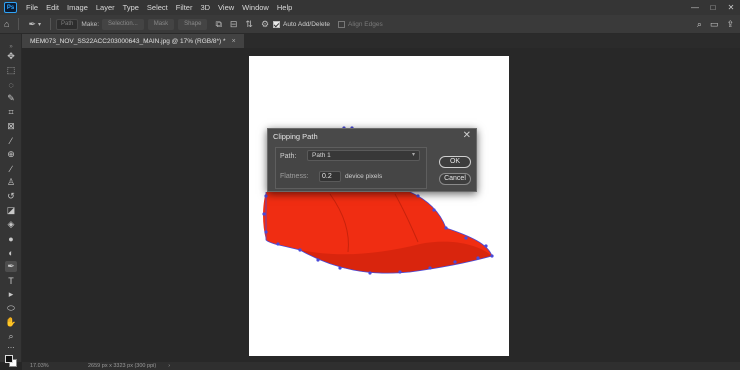 The image size is (740, 370). Describe the element at coordinates (11, 238) in the screenshot. I see `blur-tool-icon: ●` at that location.